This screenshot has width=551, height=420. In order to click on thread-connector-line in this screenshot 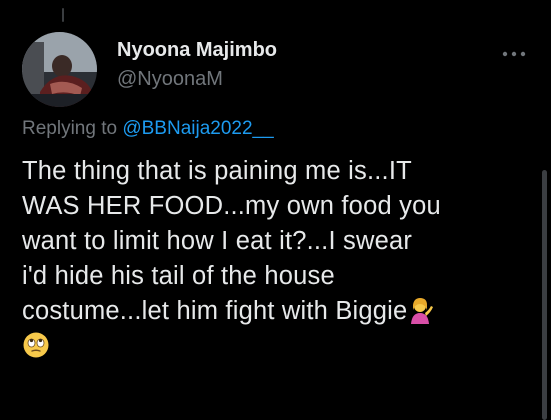, I will do `click(63, 15)`.